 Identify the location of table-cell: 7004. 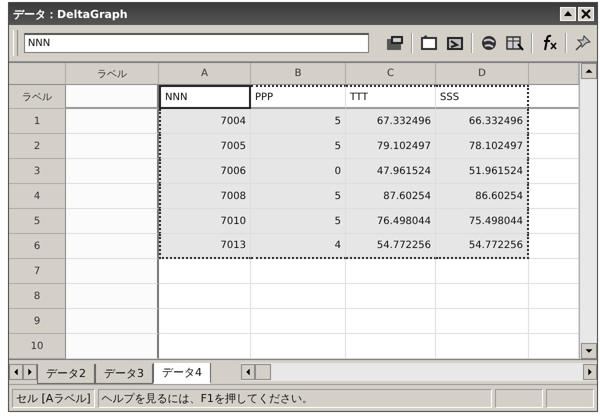
(205, 121).